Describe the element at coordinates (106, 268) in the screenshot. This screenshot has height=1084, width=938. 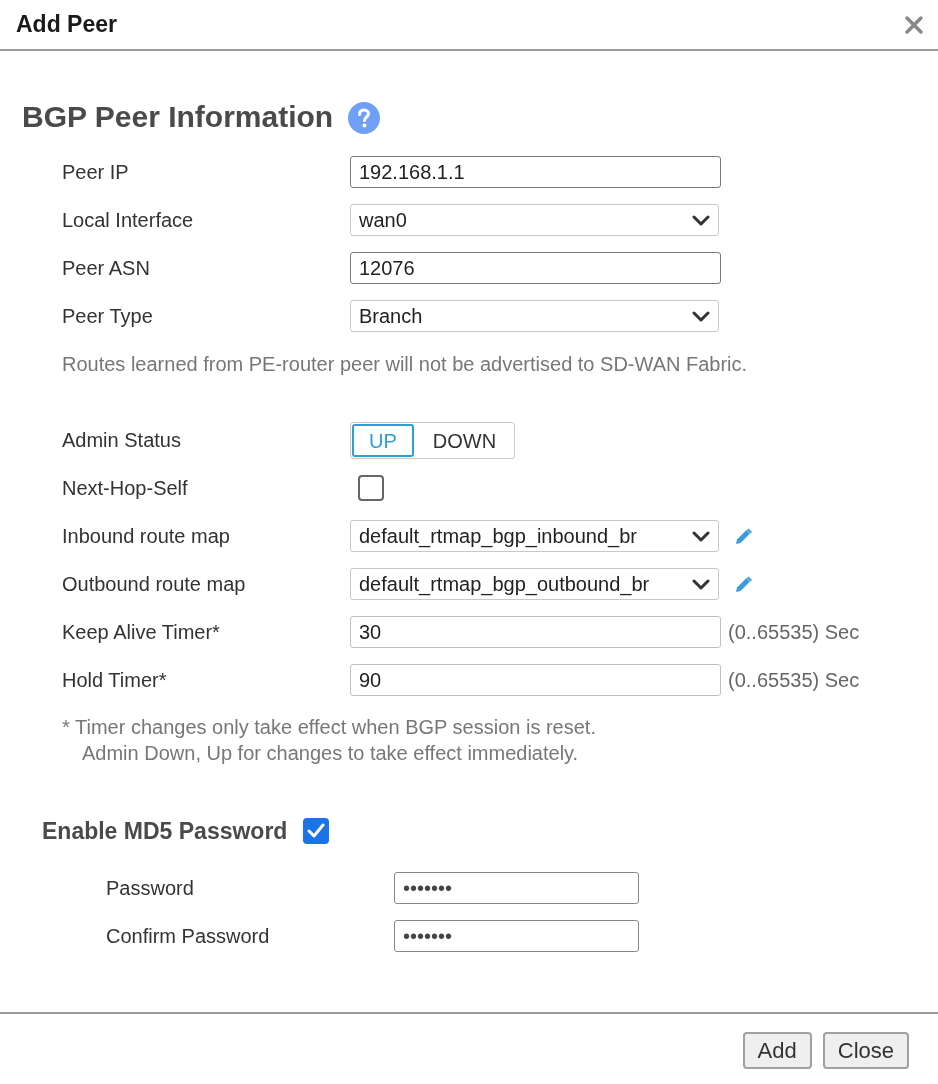
I see `field-label: Peer ASN` at that location.